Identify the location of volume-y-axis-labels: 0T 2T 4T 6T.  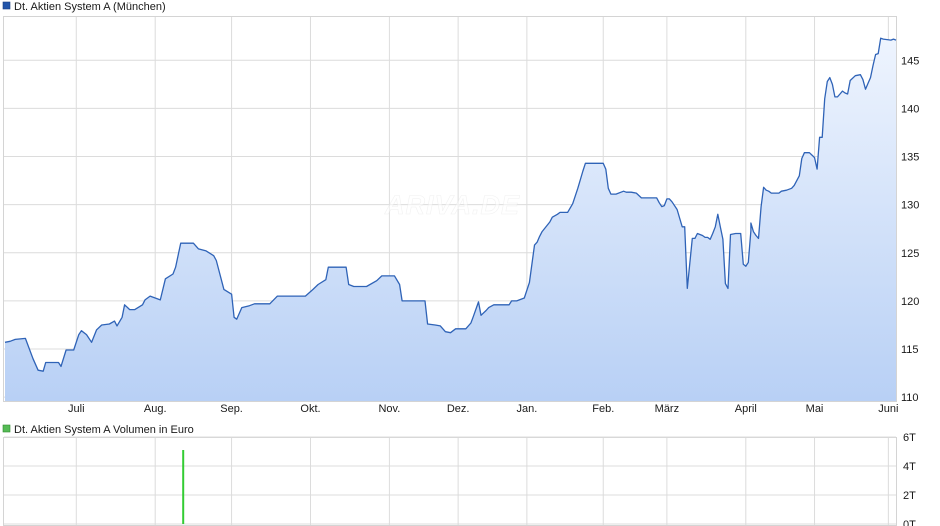
(909, 479).